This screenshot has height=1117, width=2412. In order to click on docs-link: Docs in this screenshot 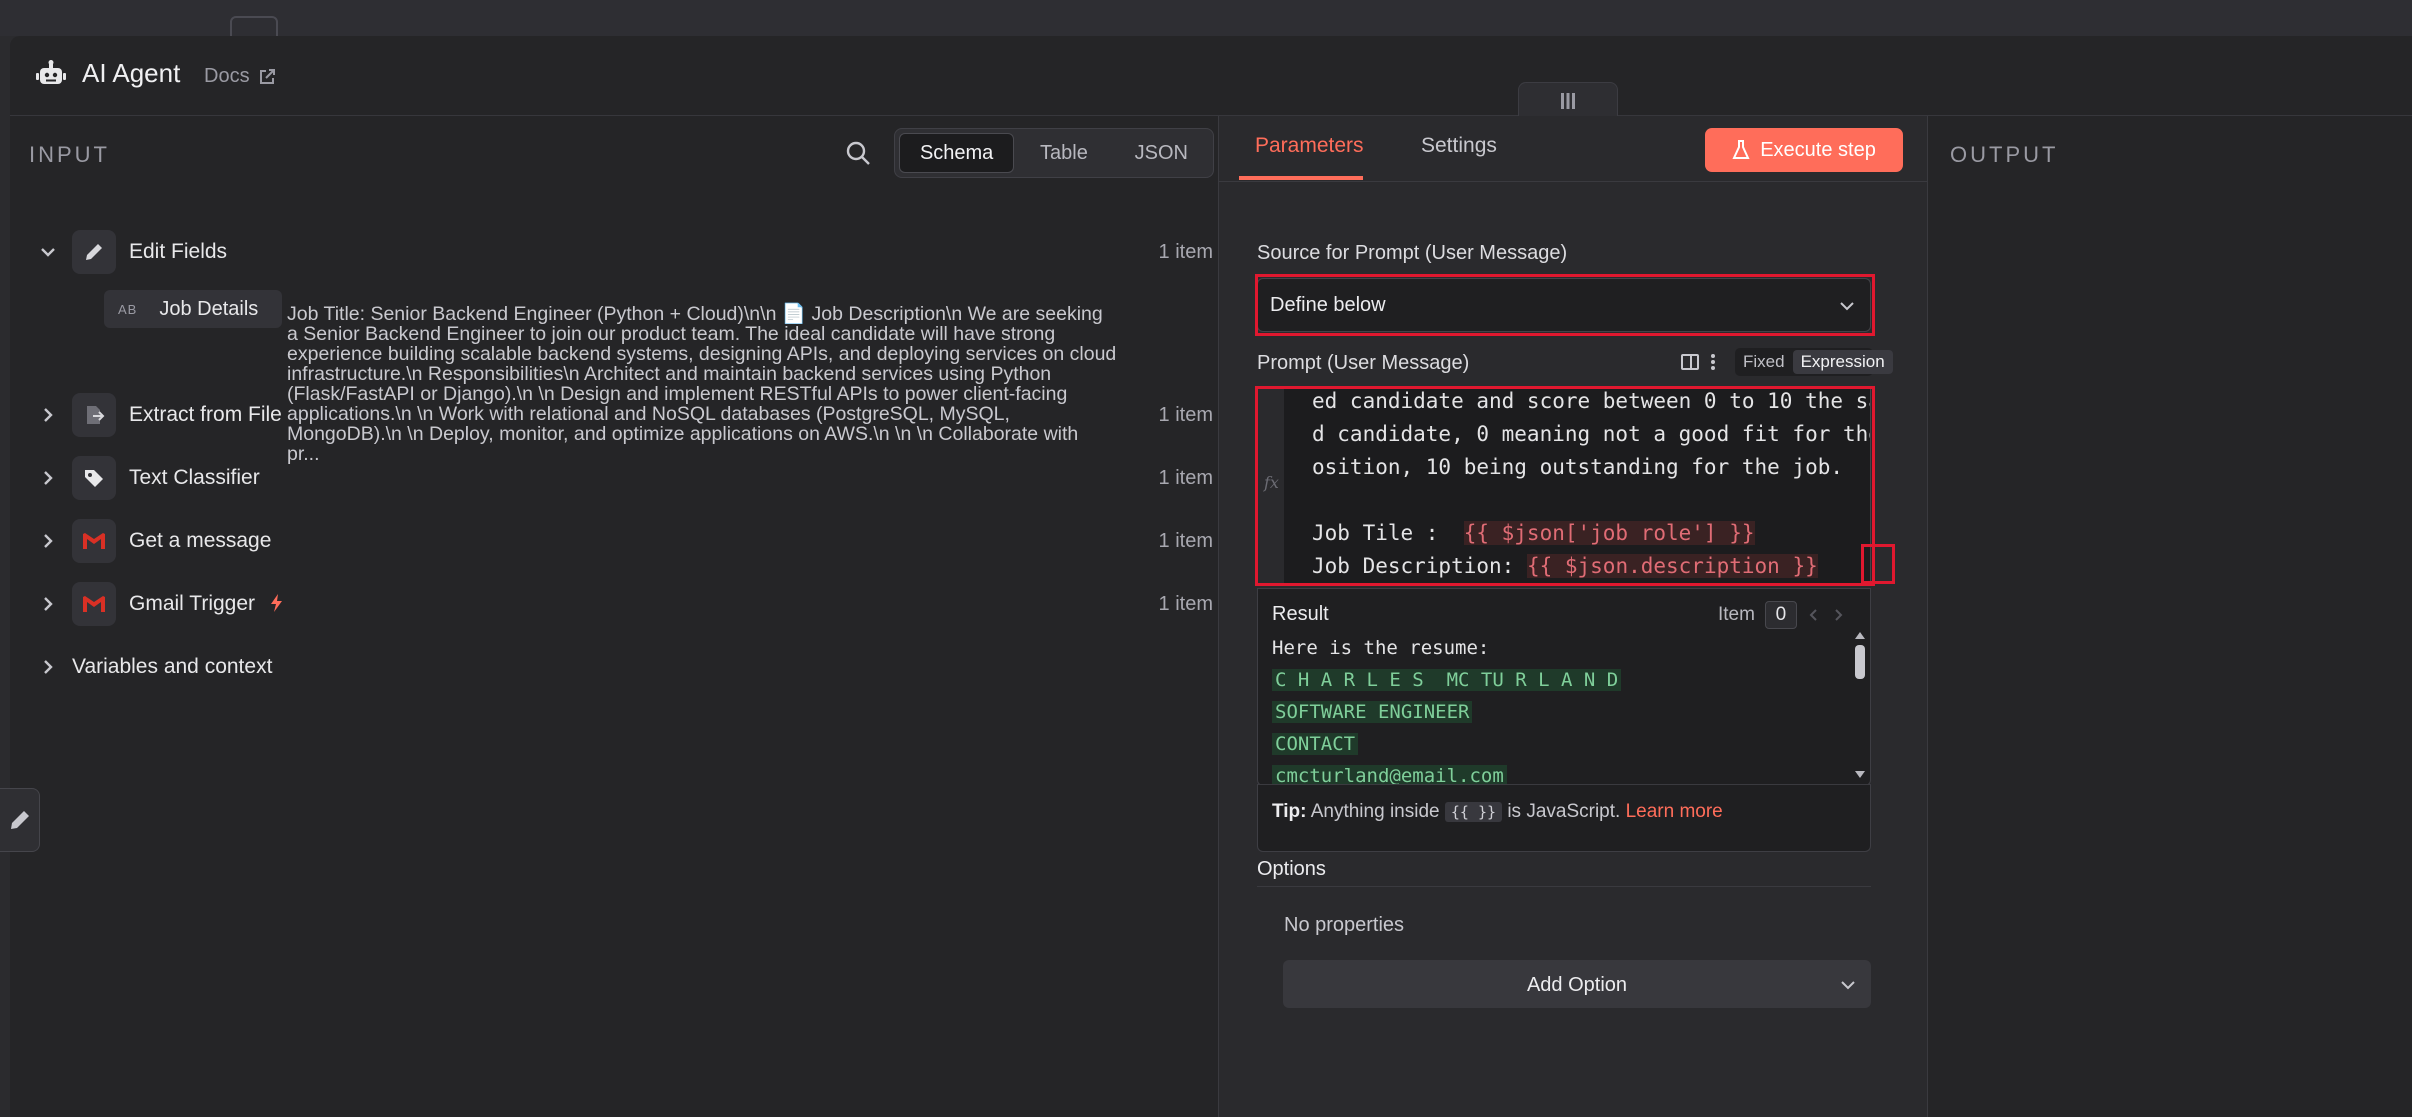, I will do `click(240, 76)`.